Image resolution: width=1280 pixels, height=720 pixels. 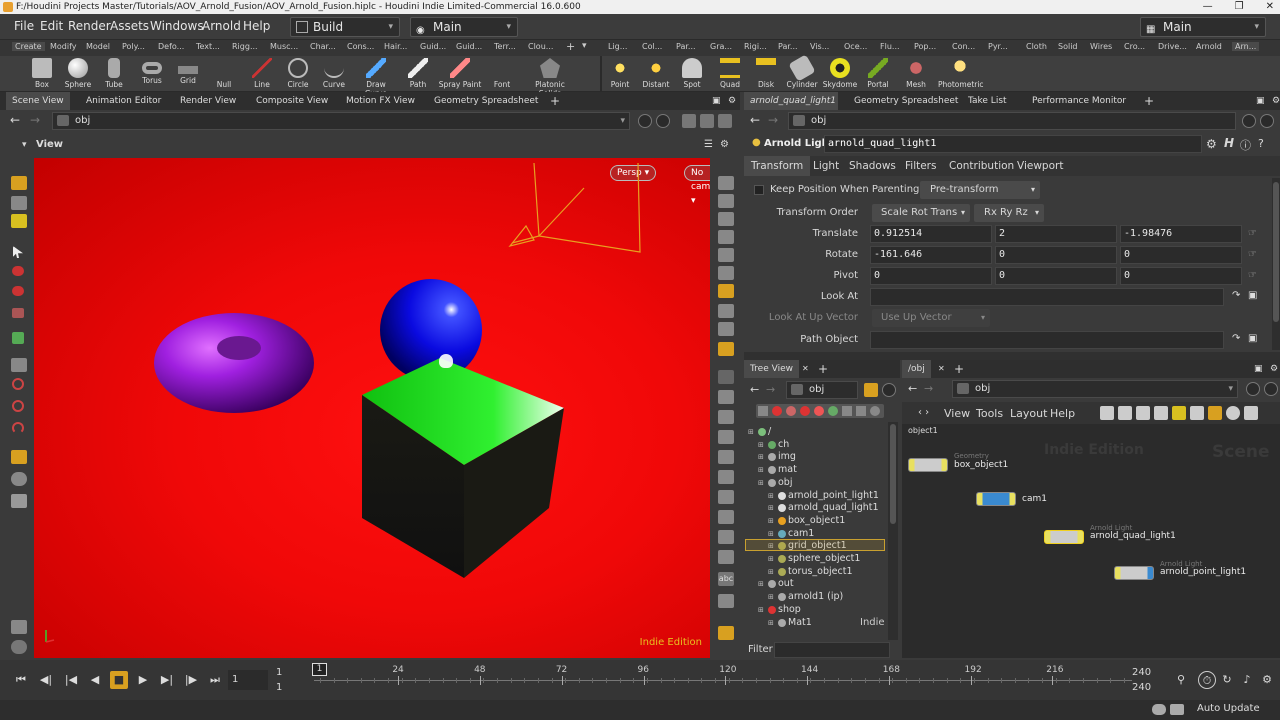 I want to click on info-icon: ⓘ, so click(x=1245, y=145).